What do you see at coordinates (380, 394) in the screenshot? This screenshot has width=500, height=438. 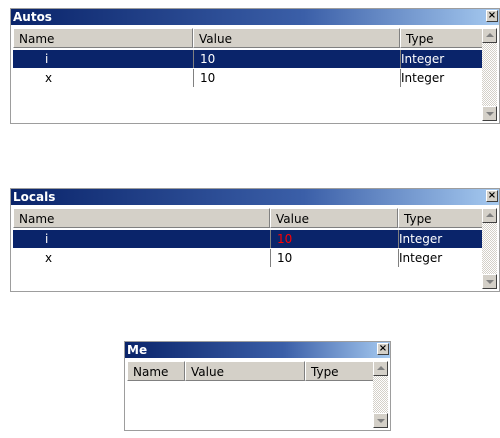 I see `me-vertical-scrollbar` at bounding box center [380, 394].